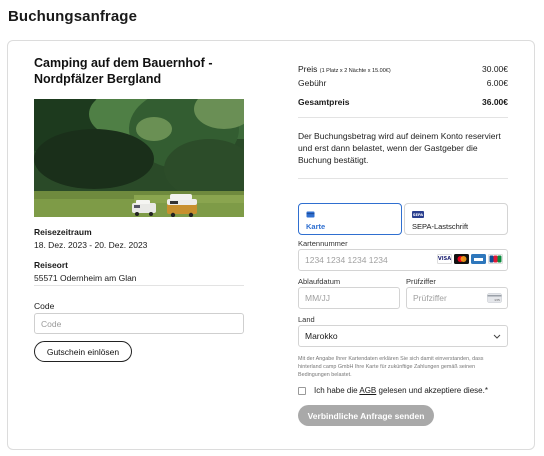  I want to click on listing-photo, so click(139, 158).